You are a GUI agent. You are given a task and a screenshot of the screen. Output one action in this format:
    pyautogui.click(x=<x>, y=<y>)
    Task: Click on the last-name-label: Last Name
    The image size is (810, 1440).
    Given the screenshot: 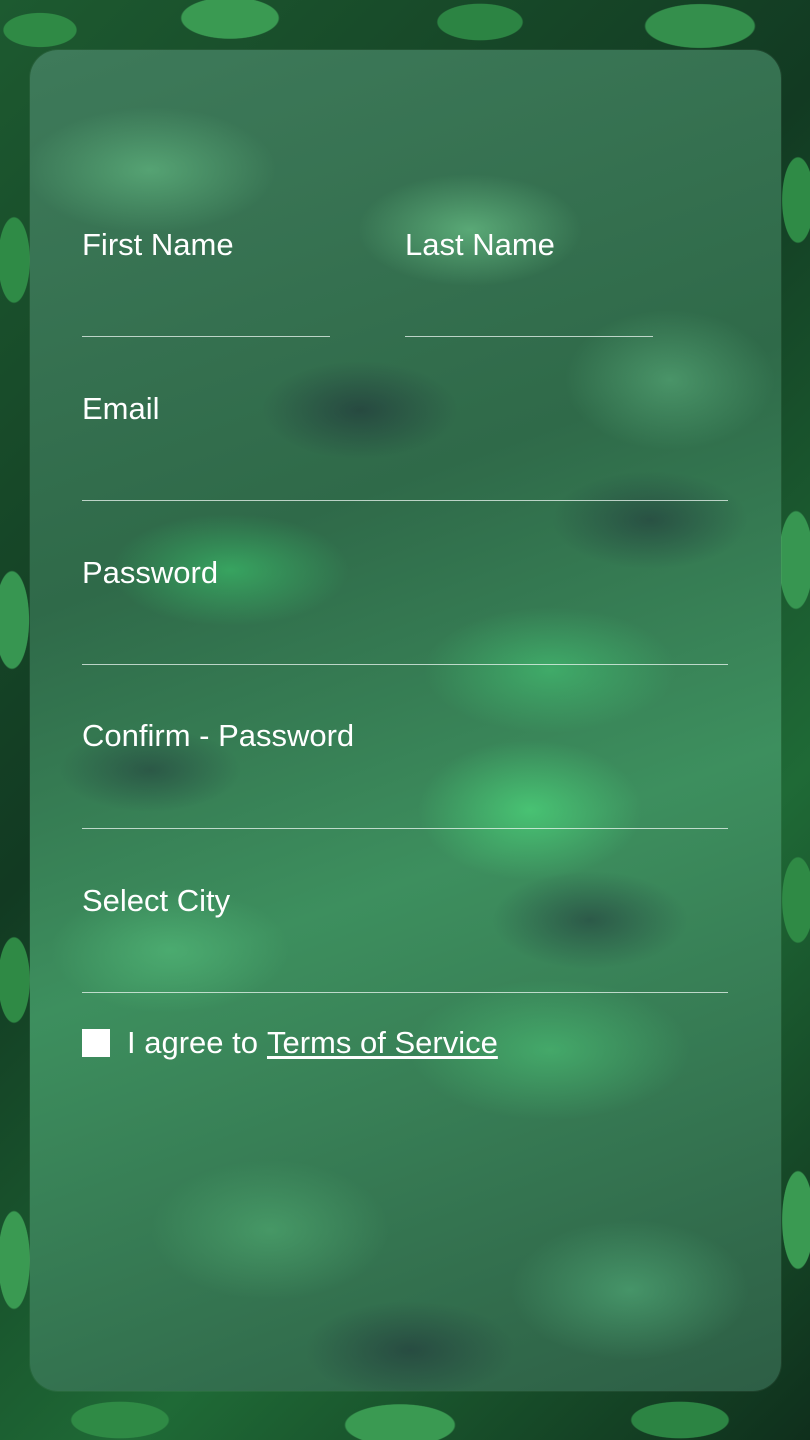 What is the action you would take?
    pyautogui.click(x=480, y=244)
    